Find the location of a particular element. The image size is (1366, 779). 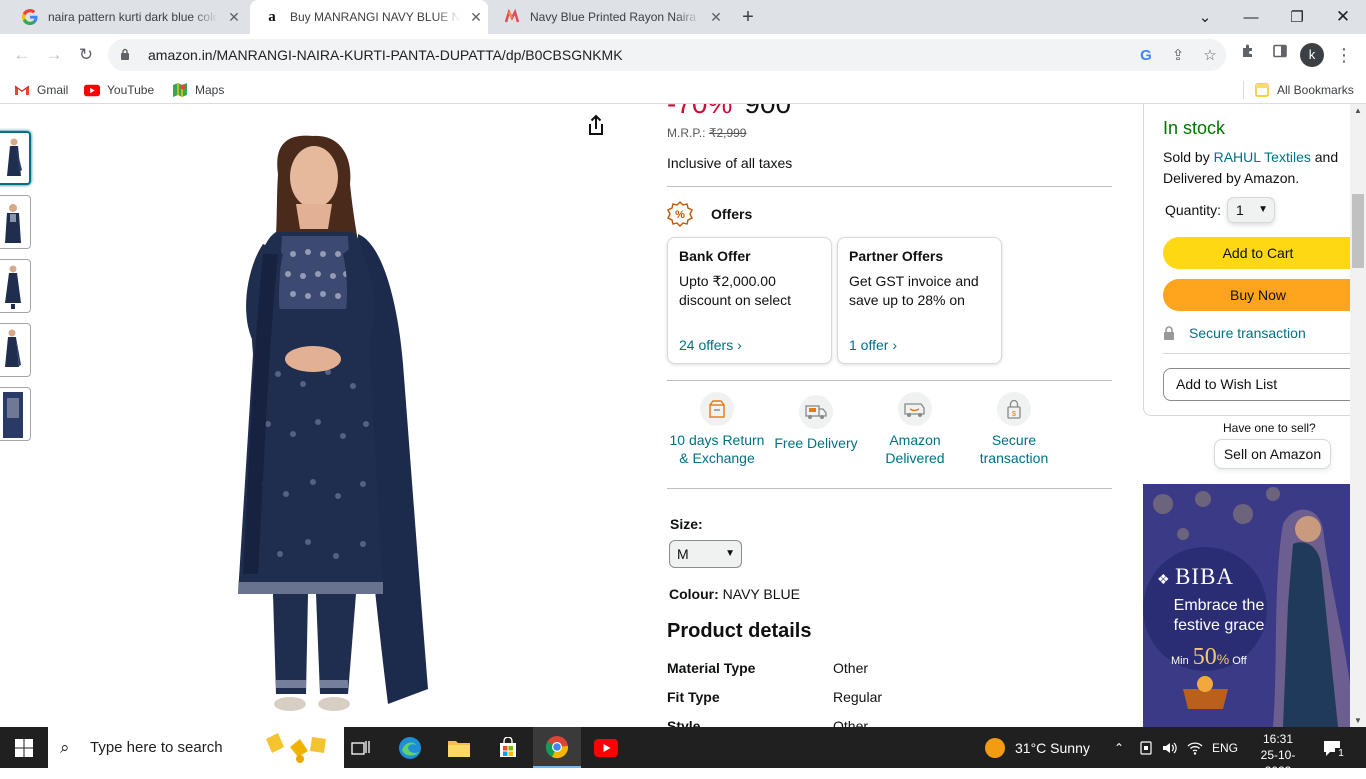

scroll-down-arrow-icon: ▼ is located at coordinates (1358, 720).